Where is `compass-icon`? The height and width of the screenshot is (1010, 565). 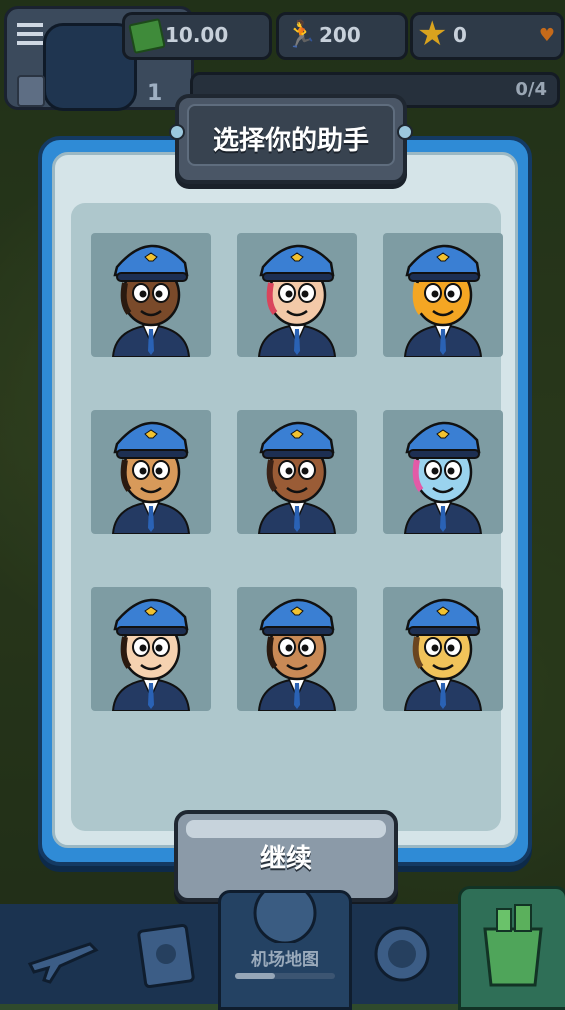 compass-icon is located at coordinates (402, 954).